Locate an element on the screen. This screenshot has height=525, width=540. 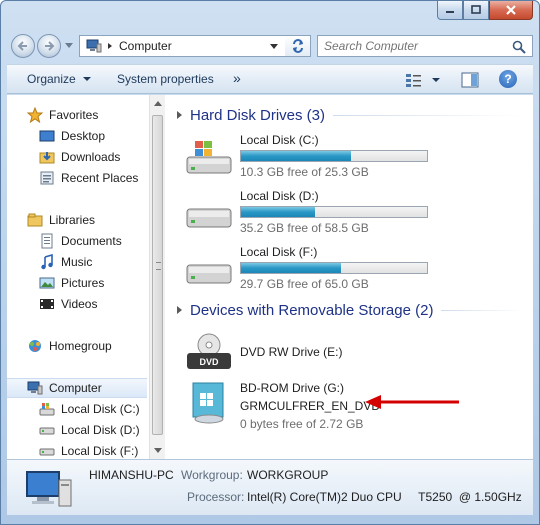
nav-pictures-label: Pictures is located at coordinates (83, 283).